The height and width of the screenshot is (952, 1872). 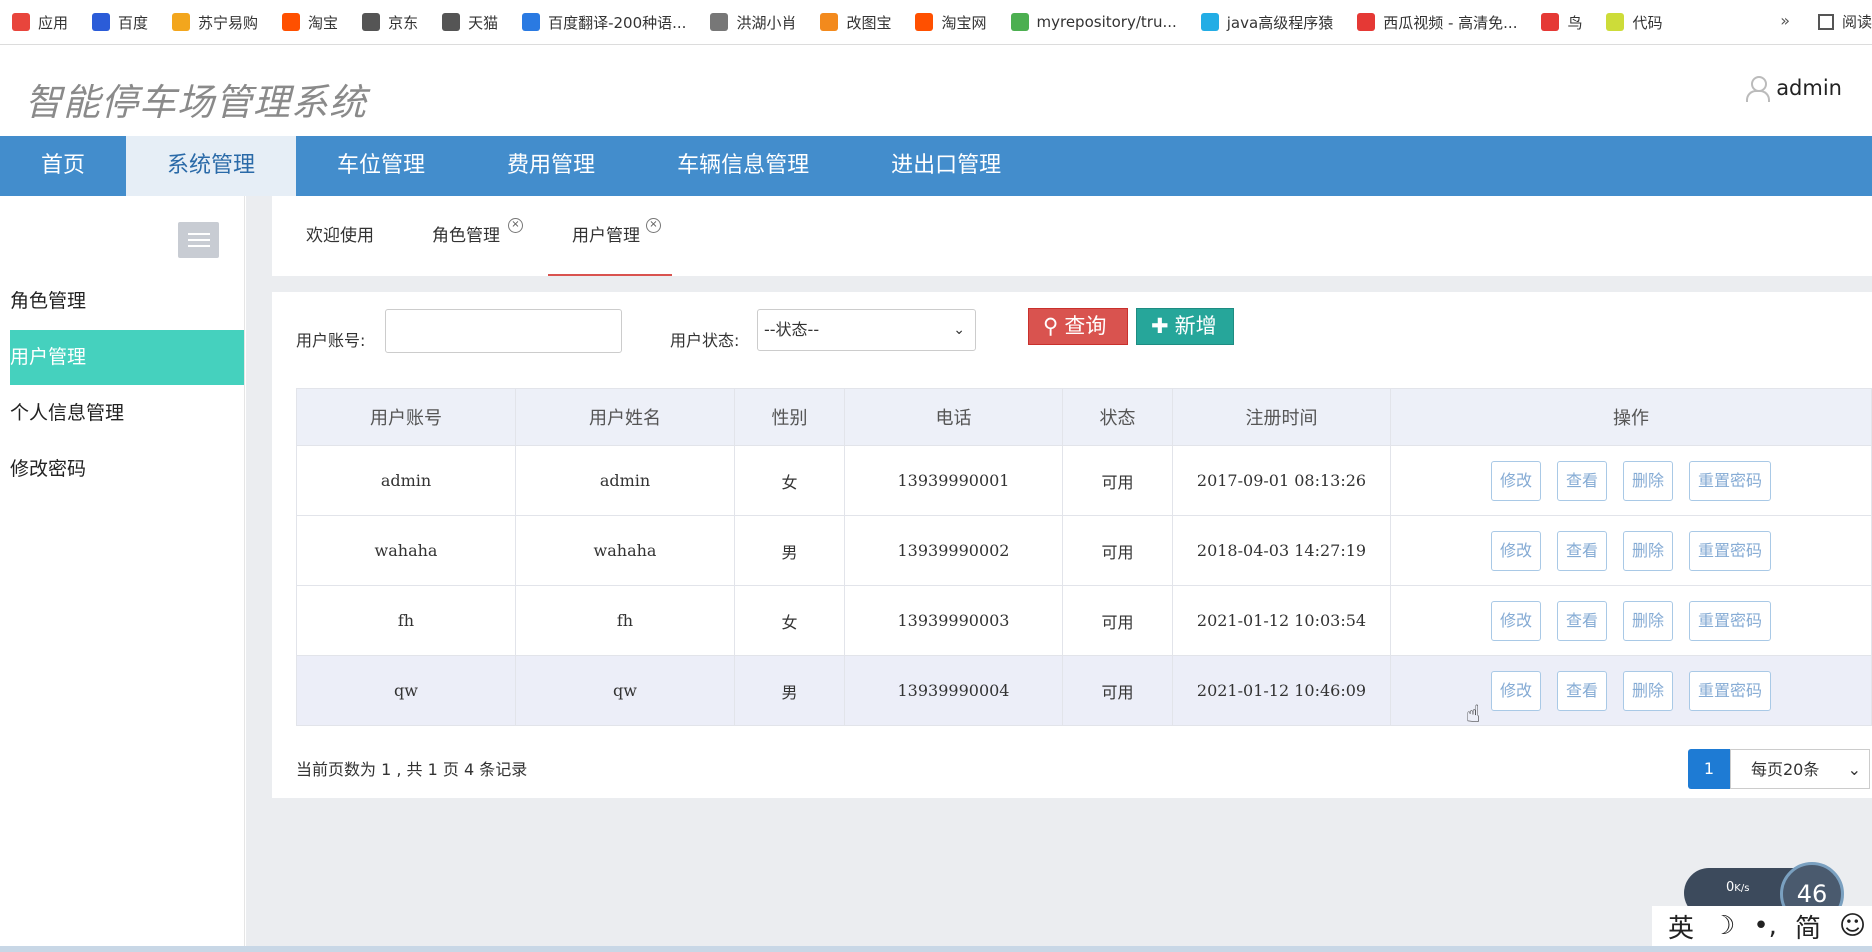 I want to click on chevron-down-icon: ⌄, so click(x=1854, y=769).